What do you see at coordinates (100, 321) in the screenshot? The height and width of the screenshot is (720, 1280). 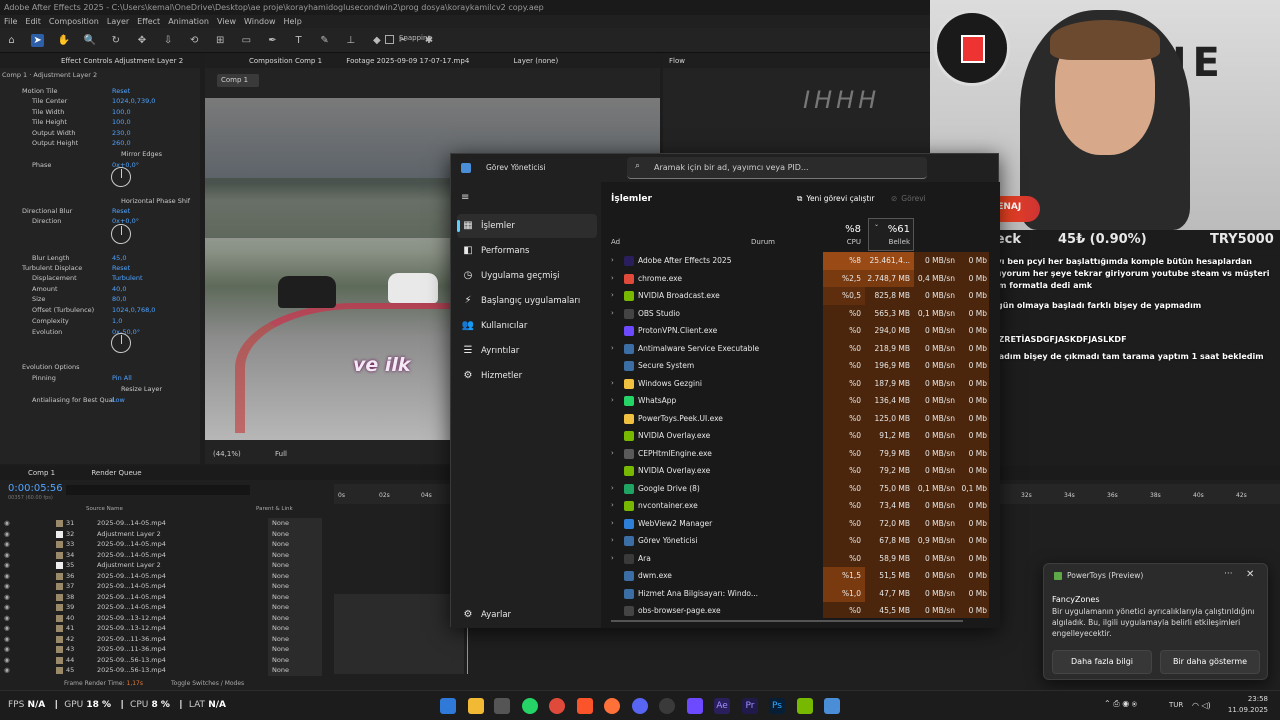 I see `effect-property-row: Complexity 1,0` at bounding box center [100, 321].